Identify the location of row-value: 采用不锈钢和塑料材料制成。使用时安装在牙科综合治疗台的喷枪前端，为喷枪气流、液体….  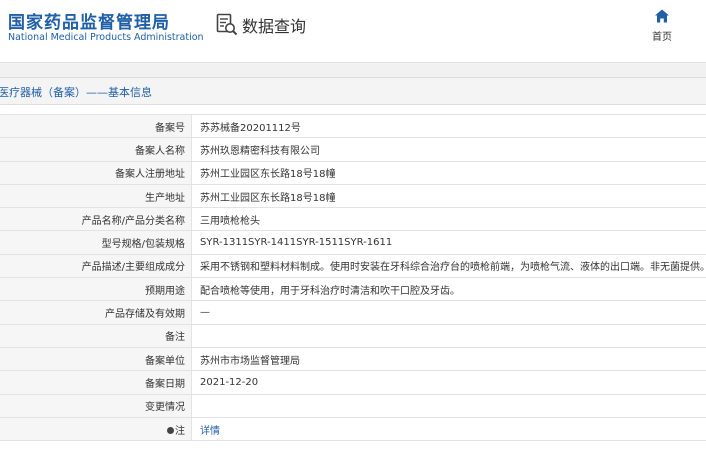
(448, 266).